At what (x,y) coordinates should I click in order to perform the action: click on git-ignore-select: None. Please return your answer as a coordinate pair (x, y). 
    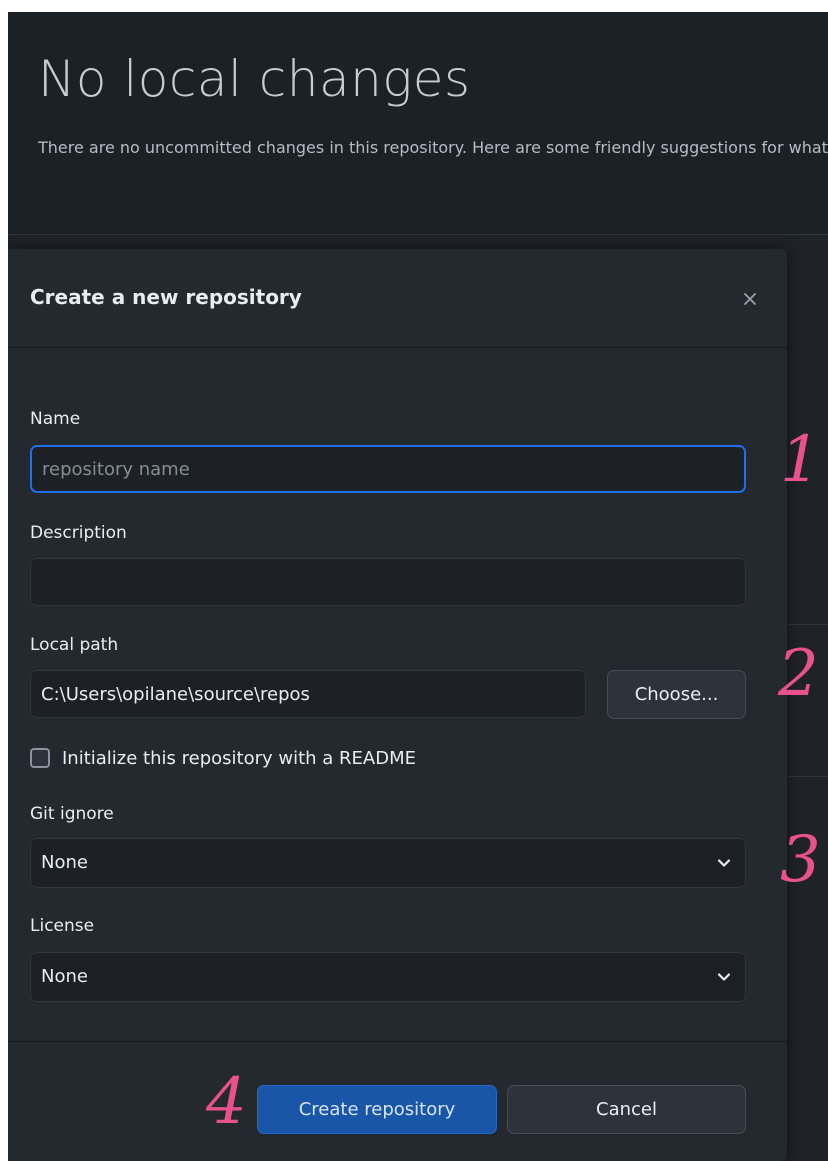
    Looking at the image, I should click on (388, 863).